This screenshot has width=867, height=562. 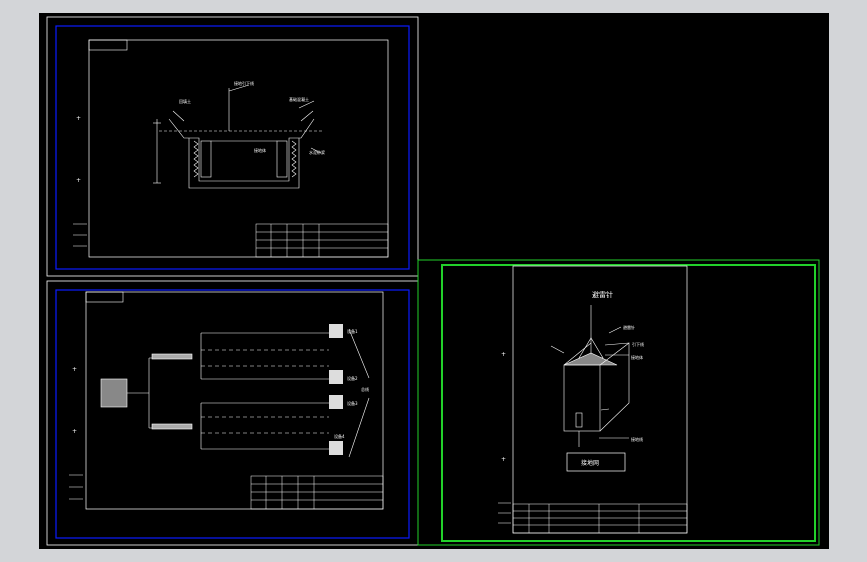 I want to click on label-rod: 避雷针, so click(x=629, y=327).